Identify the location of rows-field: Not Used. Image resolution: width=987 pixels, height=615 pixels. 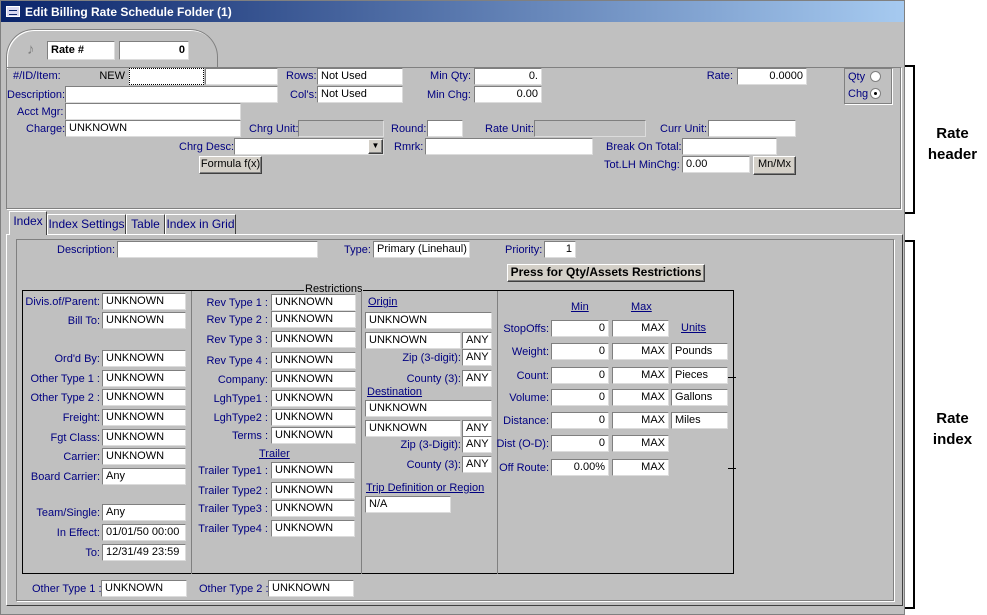
(360, 76).